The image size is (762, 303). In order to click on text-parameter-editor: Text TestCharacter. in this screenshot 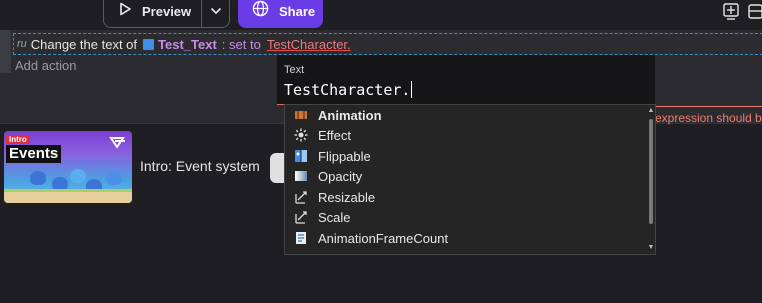, I will do `click(466, 80)`.